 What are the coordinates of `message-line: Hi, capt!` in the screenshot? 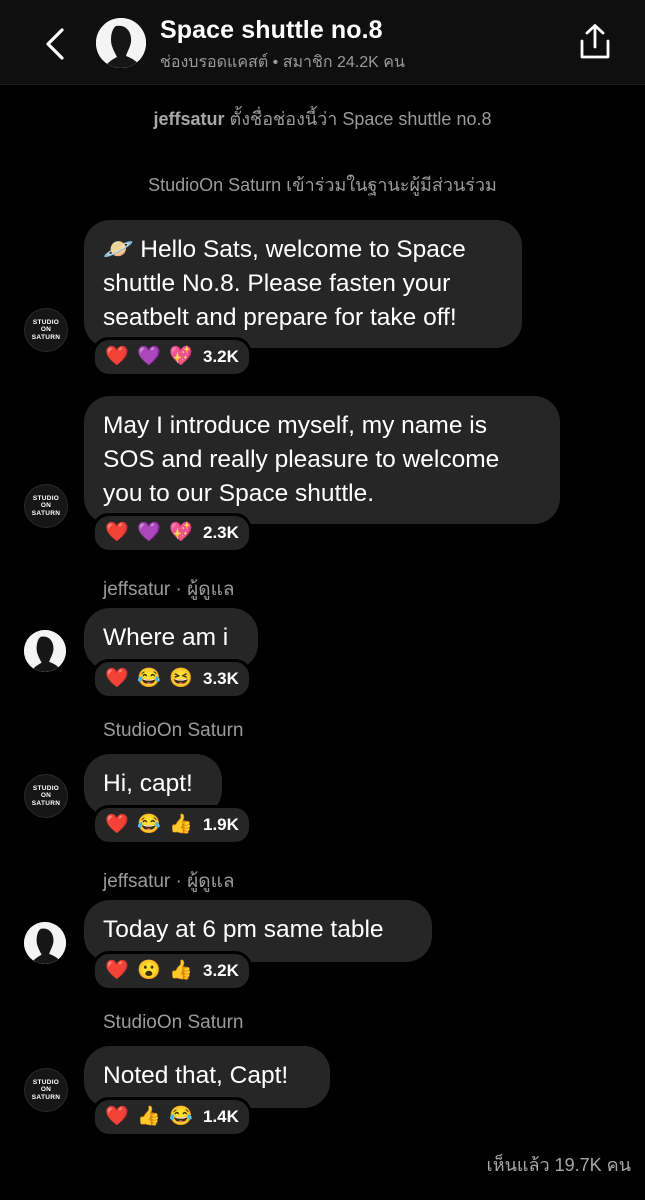 It's located at (148, 783).